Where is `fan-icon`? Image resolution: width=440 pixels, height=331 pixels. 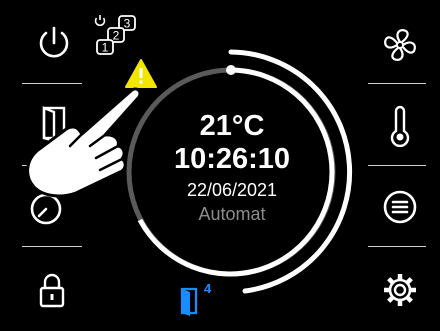 fan-icon is located at coordinates (400, 45).